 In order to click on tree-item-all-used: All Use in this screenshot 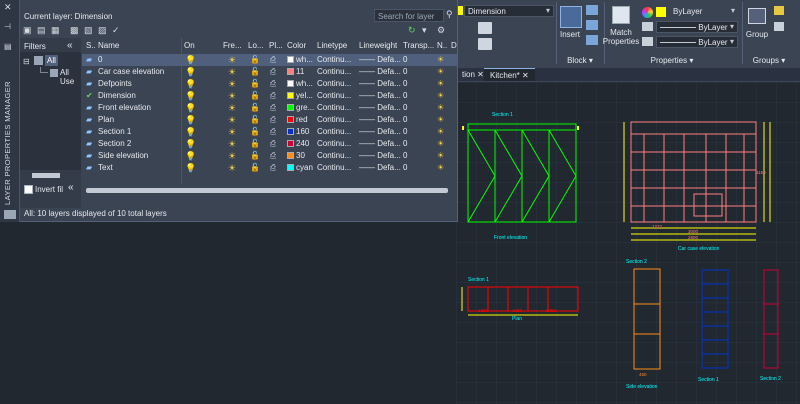, I will do `click(70, 77)`.